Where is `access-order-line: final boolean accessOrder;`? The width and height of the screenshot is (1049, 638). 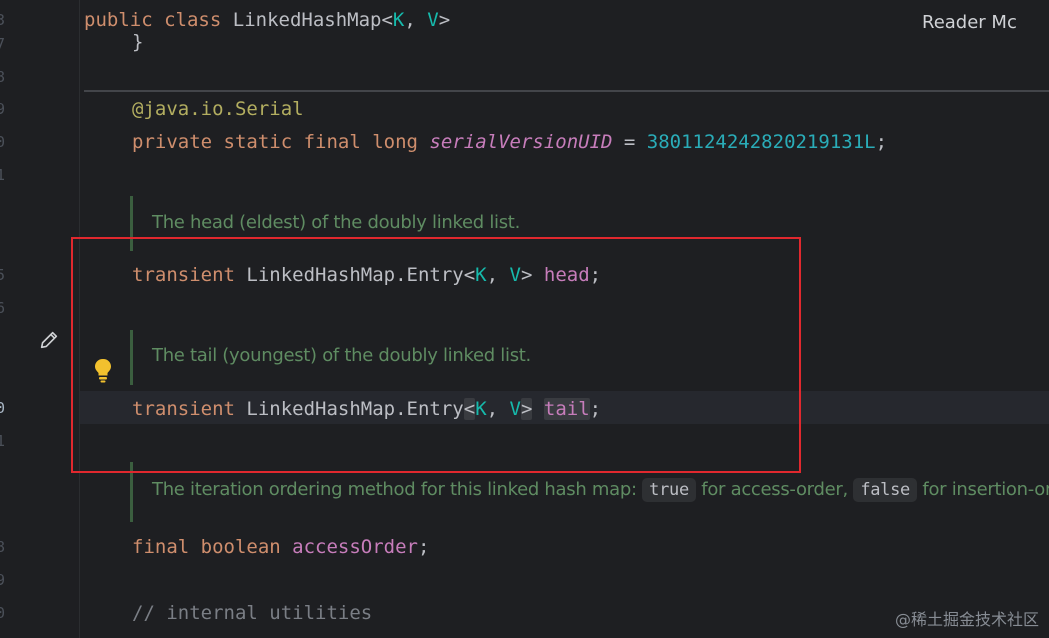
access-order-line: final boolean accessOrder; is located at coordinates (281, 547).